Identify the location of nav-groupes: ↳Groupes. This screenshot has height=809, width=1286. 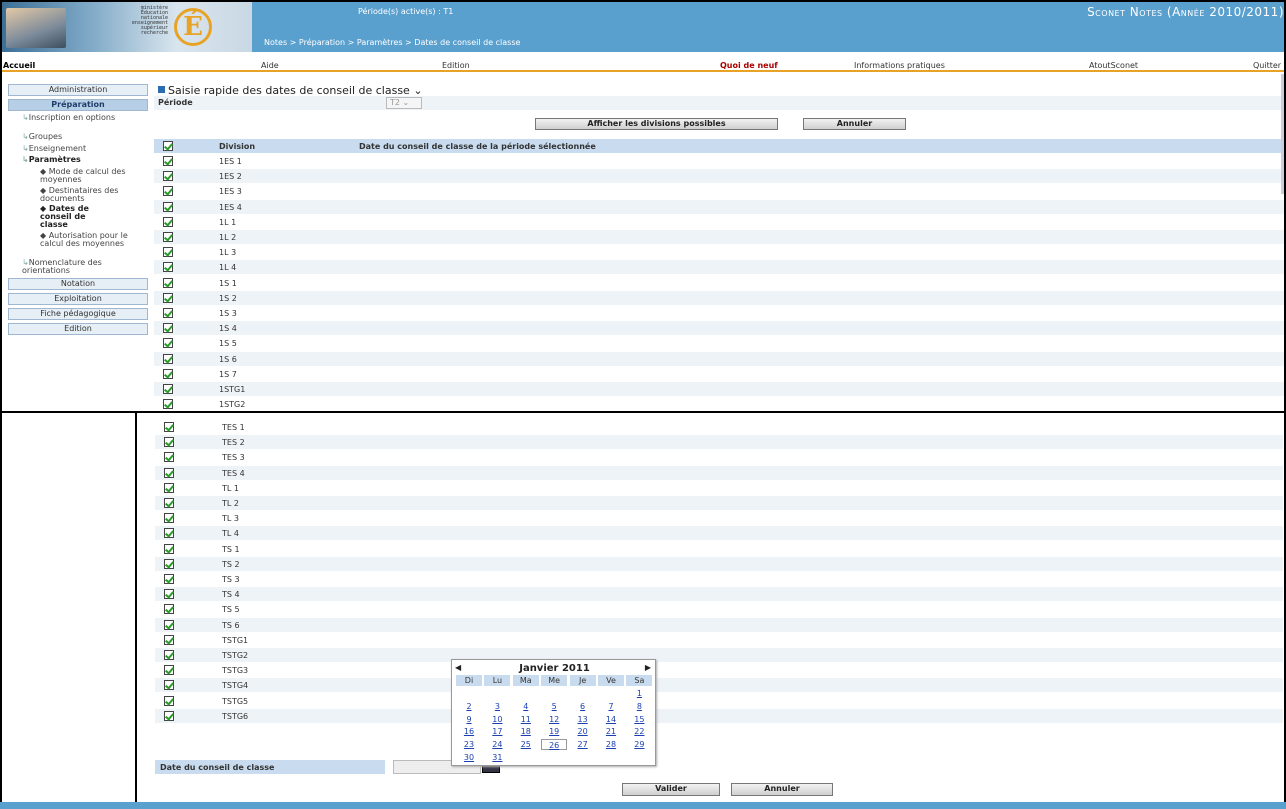
(42, 137).